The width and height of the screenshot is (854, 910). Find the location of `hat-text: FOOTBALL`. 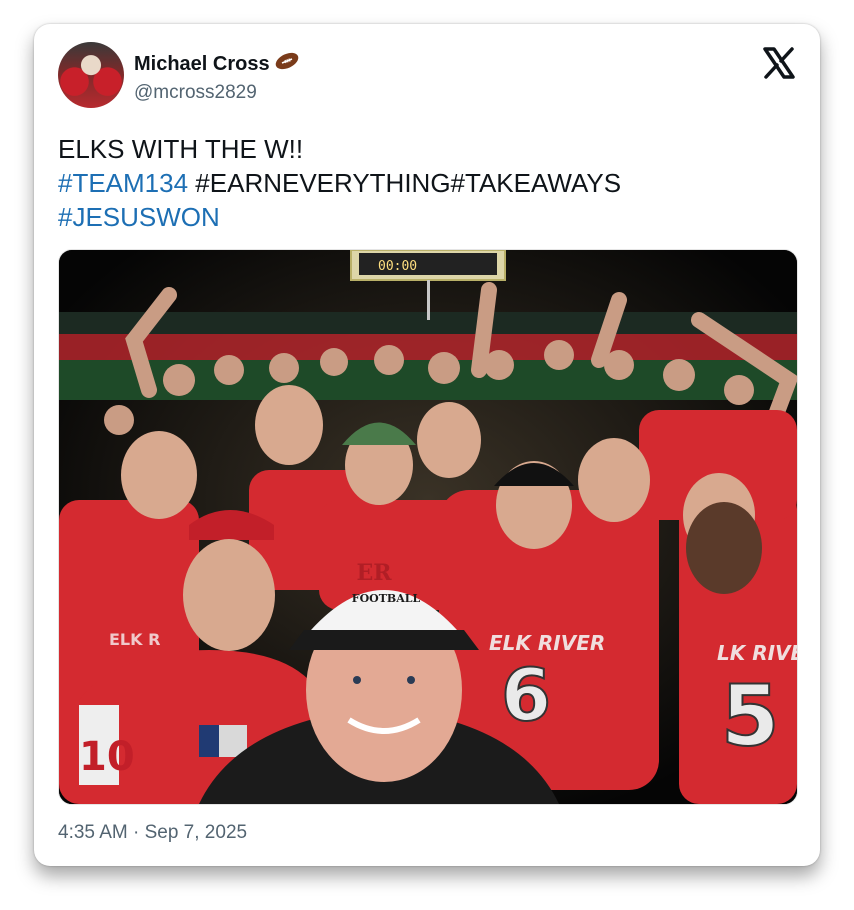

hat-text: FOOTBALL is located at coordinates (386, 598).